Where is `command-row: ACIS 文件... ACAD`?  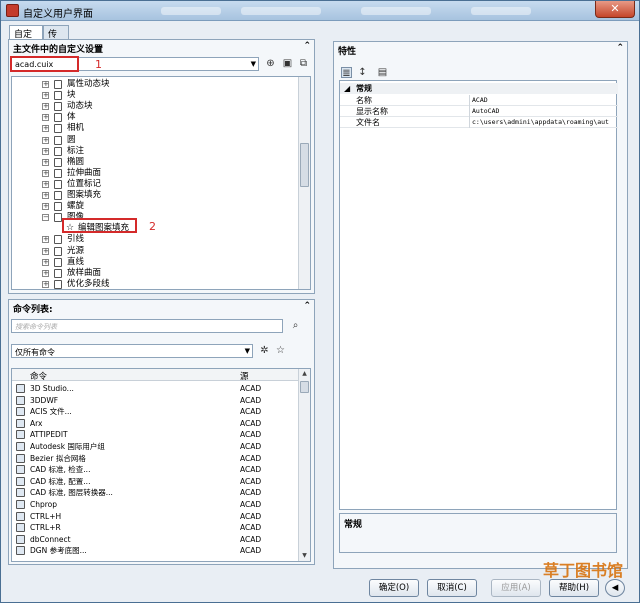 command-row: ACIS 文件... ACAD is located at coordinates (156, 412).